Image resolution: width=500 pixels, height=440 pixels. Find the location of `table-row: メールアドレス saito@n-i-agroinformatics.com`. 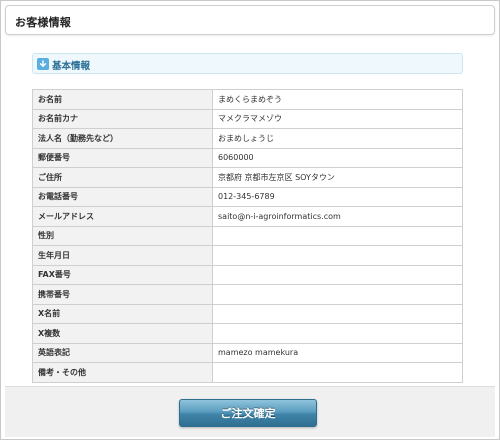

table-row: メールアドレス saito@n-i-agroinformatics.com is located at coordinates (247, 216).